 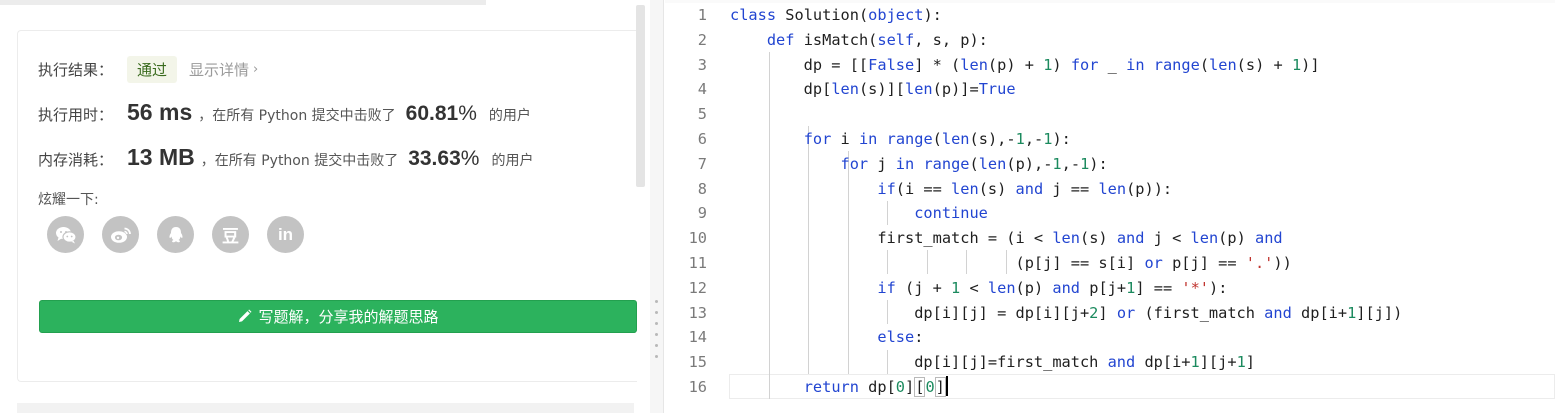 I want to click on code-line: 1 class Solution(object):, so click(x=1110, y=15).